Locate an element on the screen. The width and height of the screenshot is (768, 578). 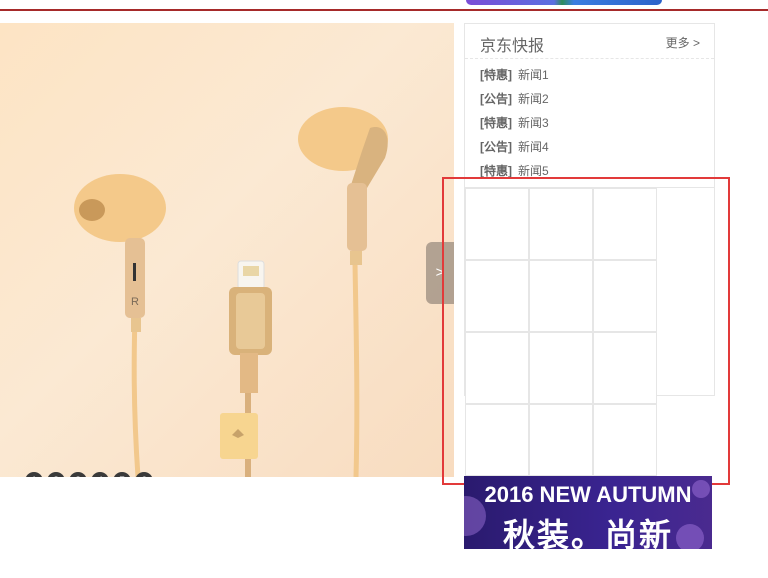
carousel-dot-5: 5 is located at coordinates (122, 474).